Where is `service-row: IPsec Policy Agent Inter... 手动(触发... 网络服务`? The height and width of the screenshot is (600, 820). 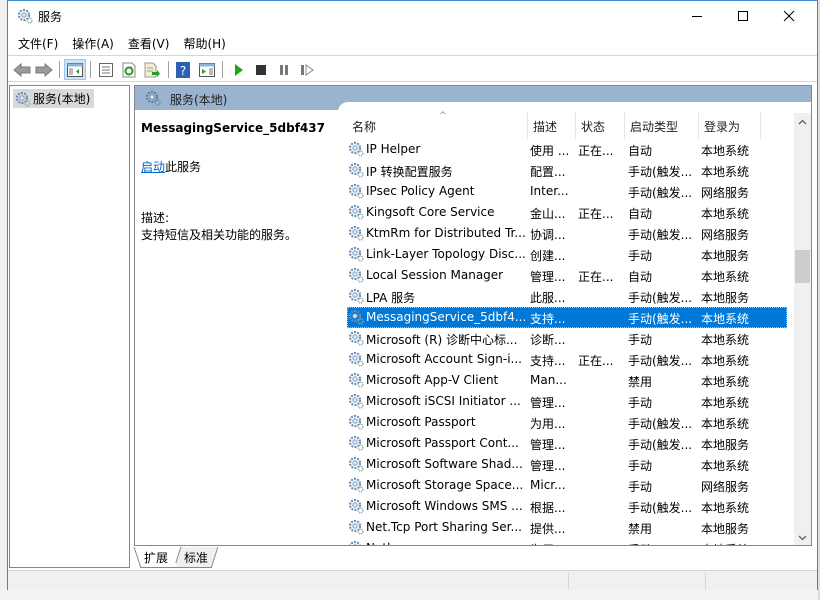
service-row: IPsec Policy Agent Inter... 手动(触发... 网络服务 is located at coordinates (567, 191).